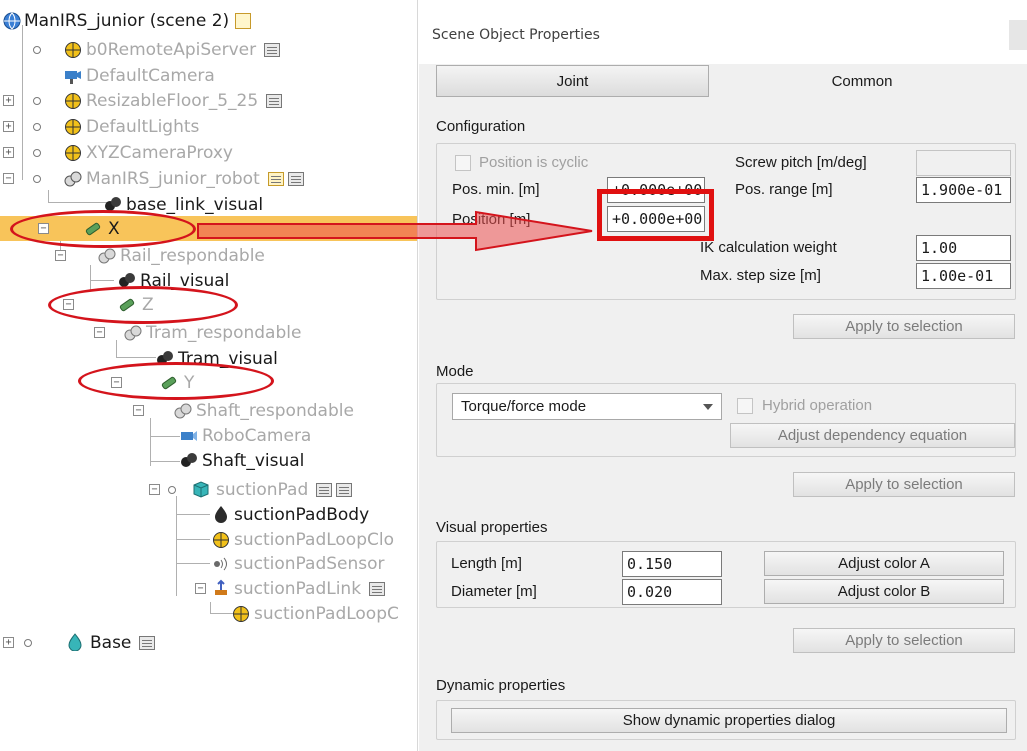  I want to click on length-input: 0.150, so click(672, 564).